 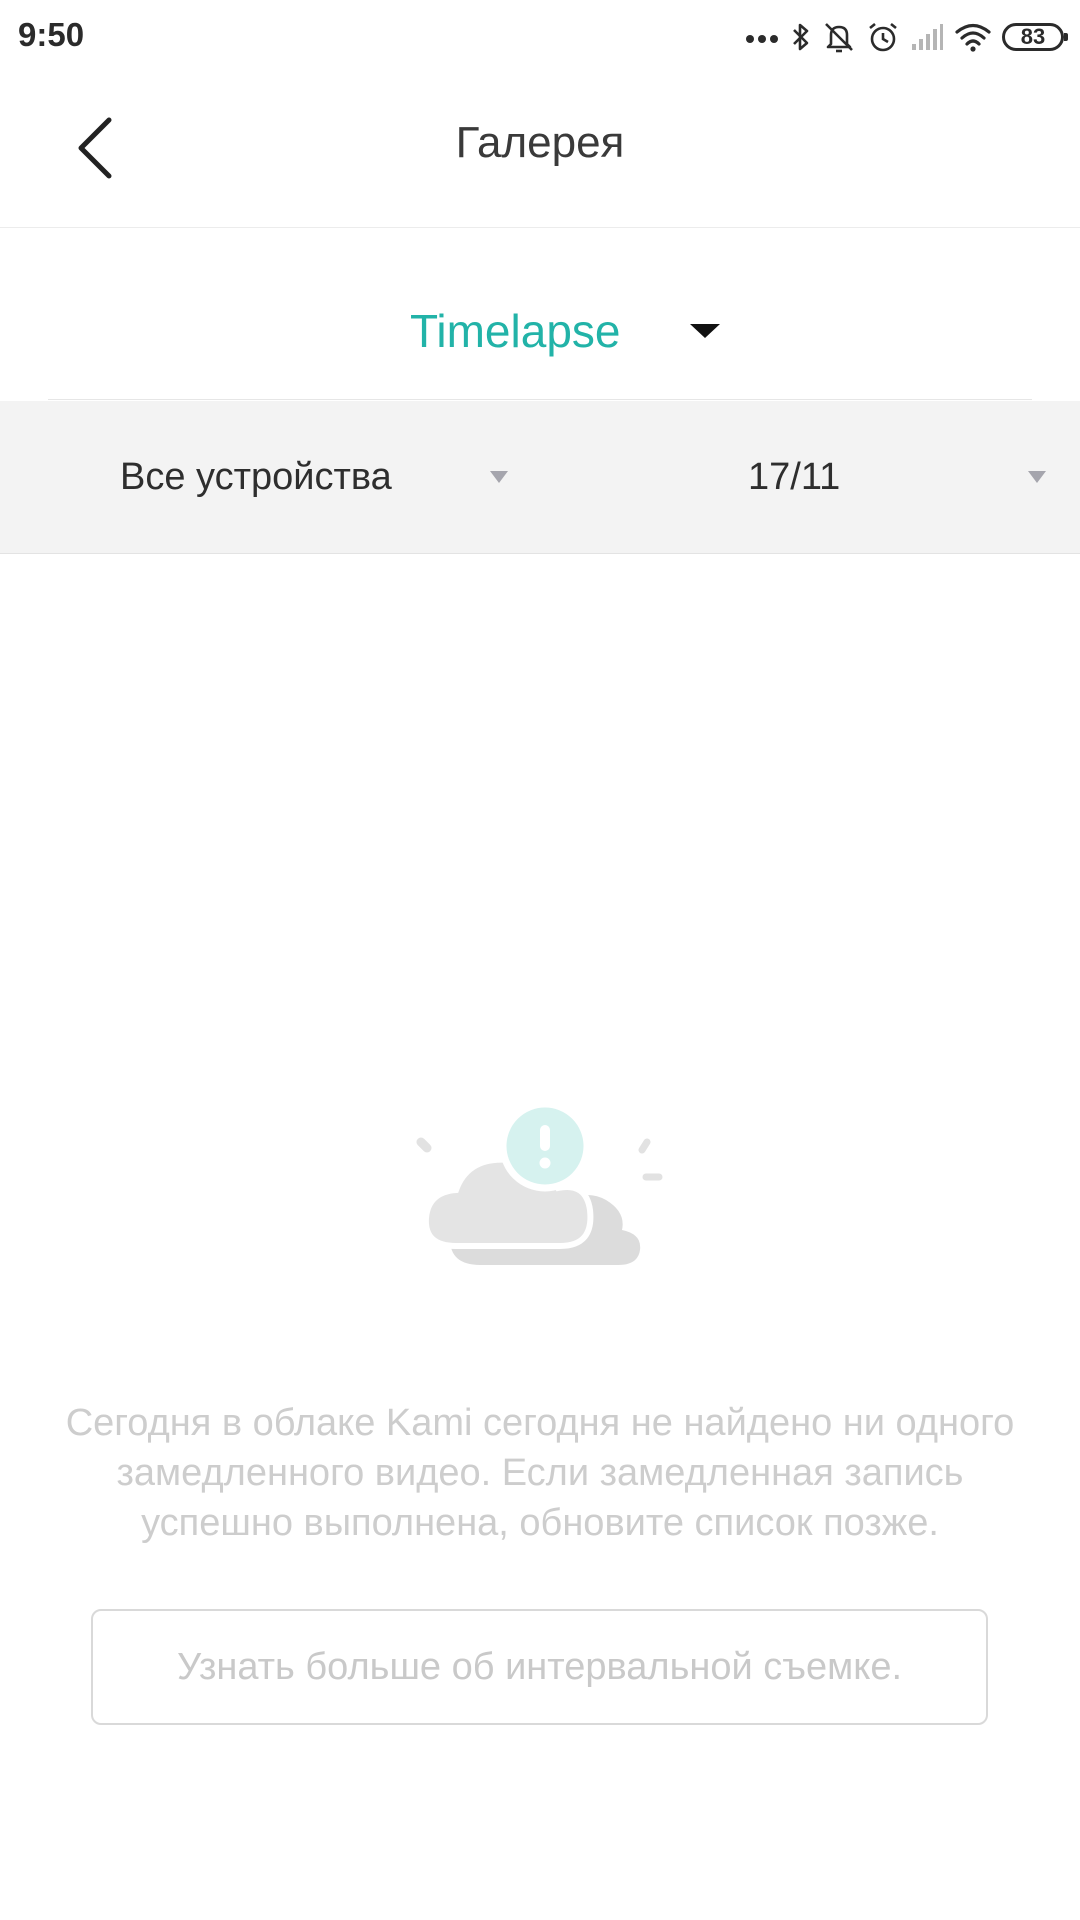 I want to click on learn-more-button: Узнать больше об интервальной съемке., so click(x=539, y=1667).